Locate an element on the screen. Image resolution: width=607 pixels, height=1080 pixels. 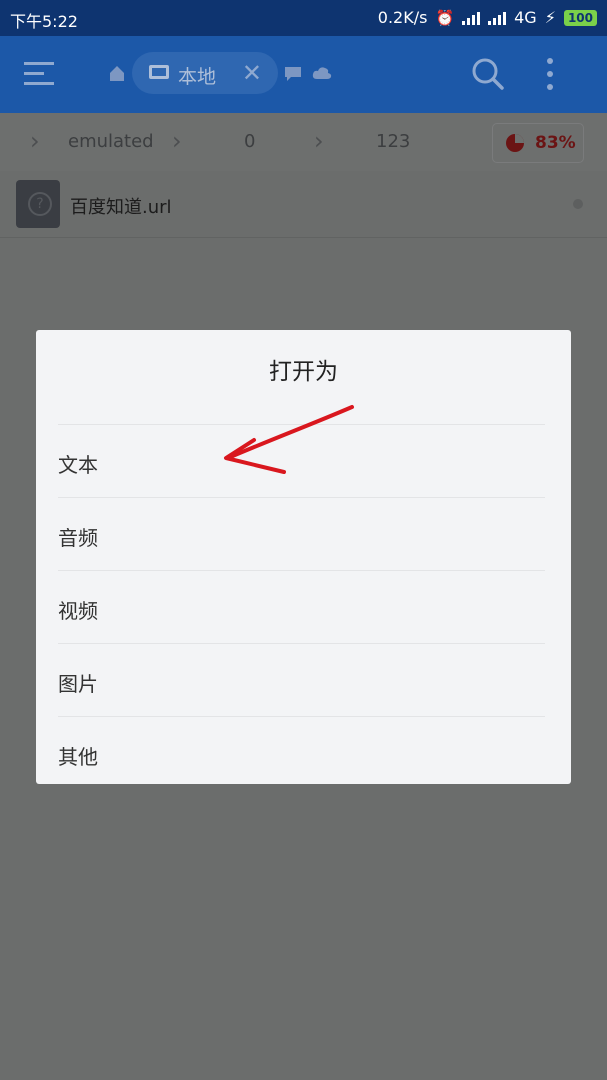
status-time: 下午5:22 is located at coordinates (44, 21).